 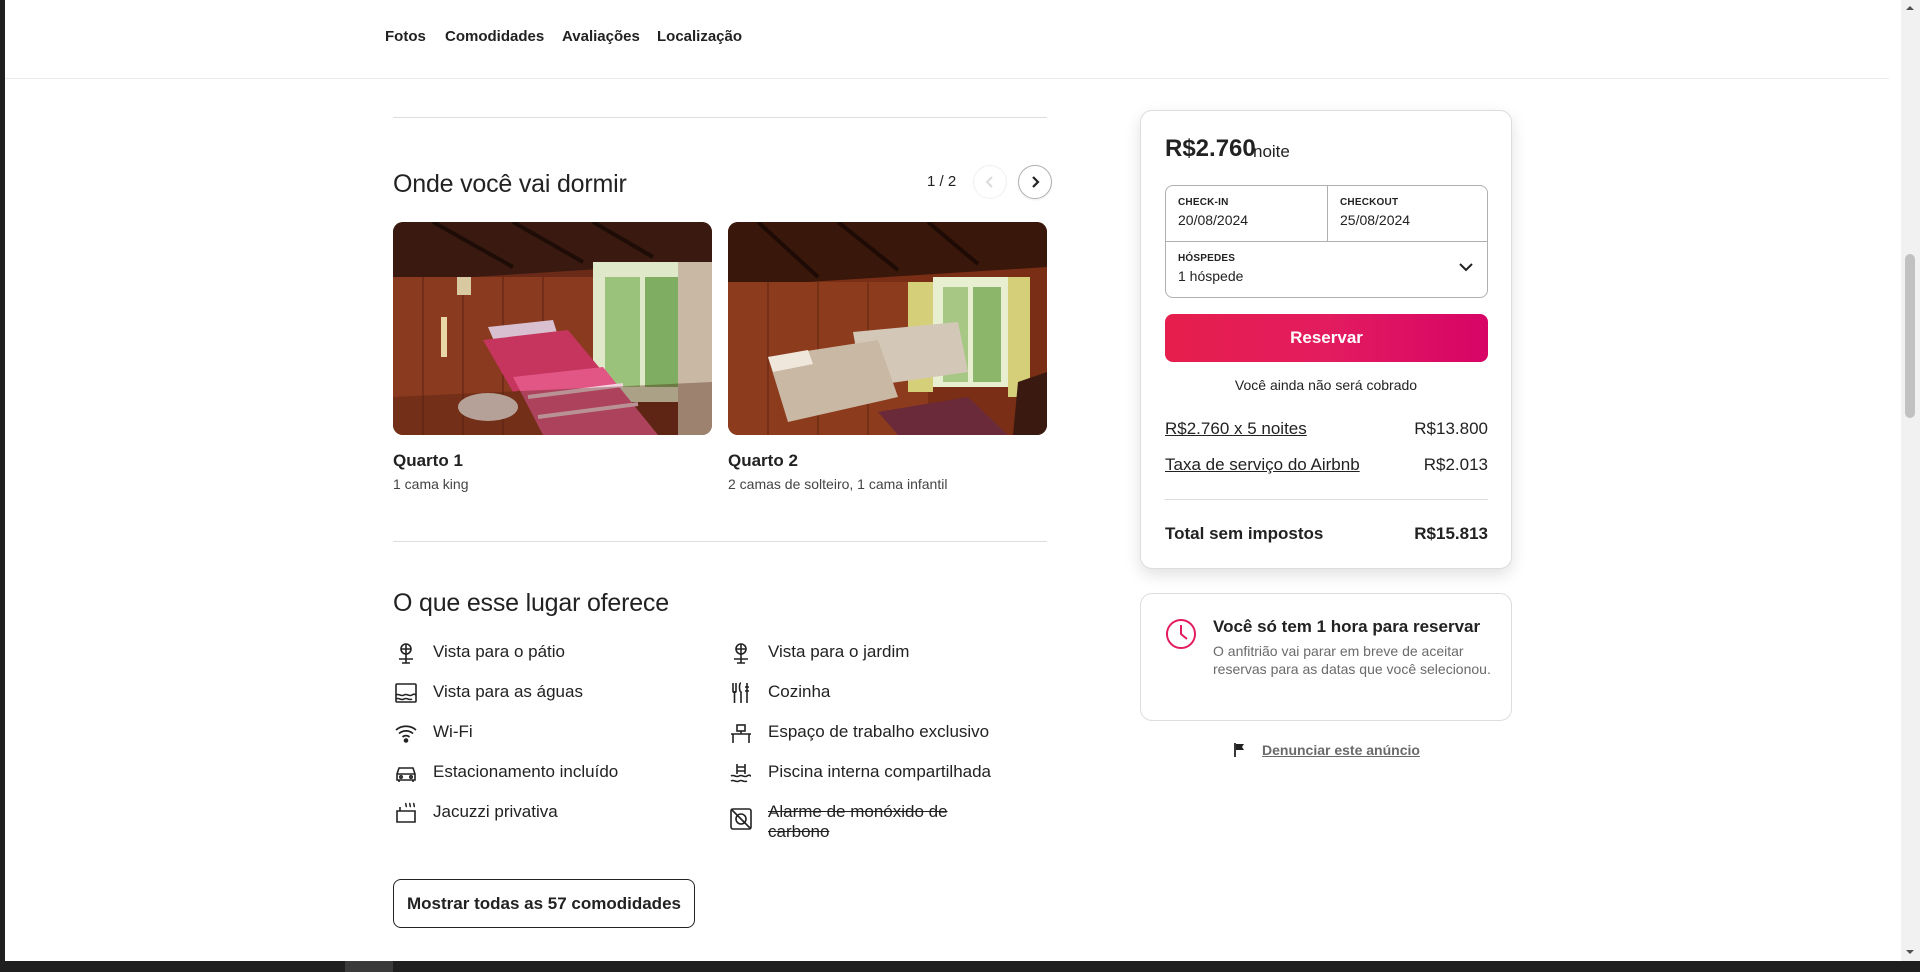 I want to click on car-icon, so click(x=406, y=773).